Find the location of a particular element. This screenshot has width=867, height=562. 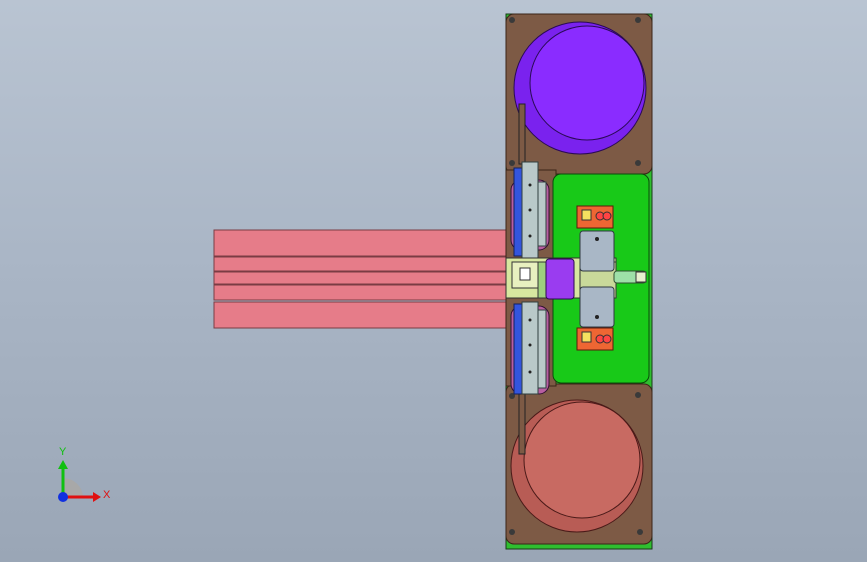

conveyor-belt is located at coordinates (360, 279).